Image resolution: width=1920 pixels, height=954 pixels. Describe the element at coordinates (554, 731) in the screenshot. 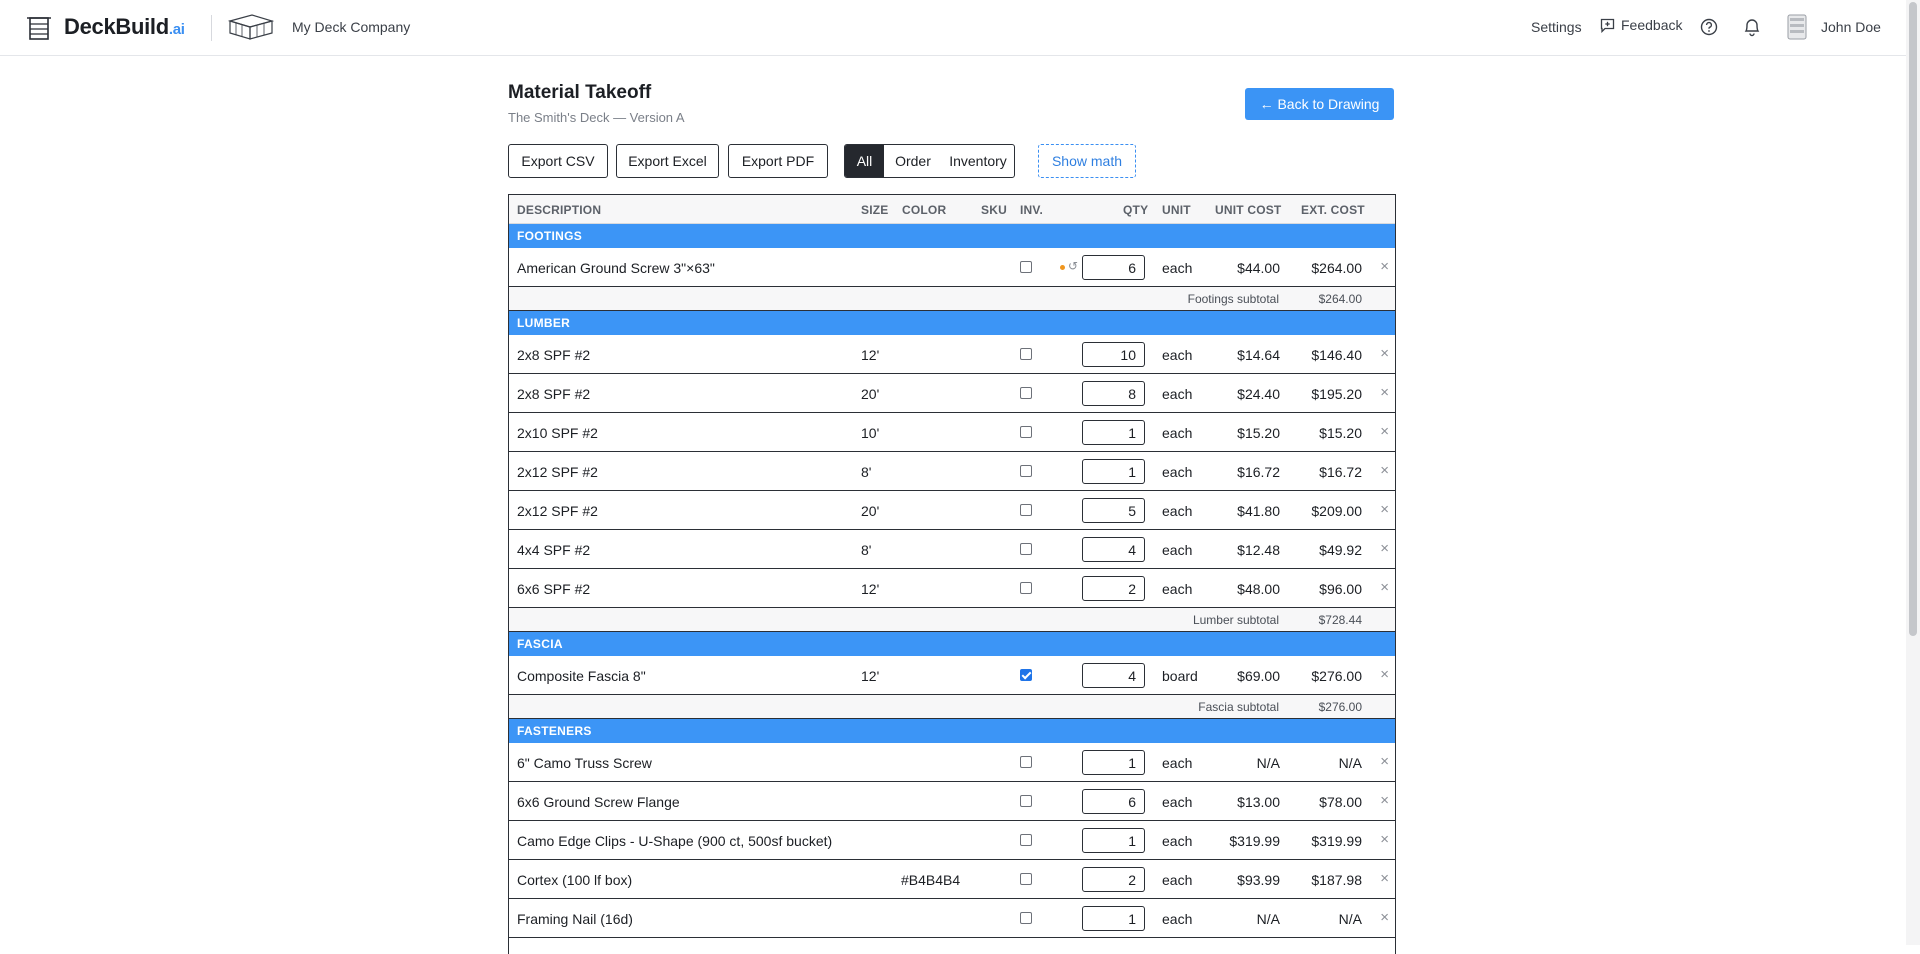

I see `category-label: FASTENERS` at that location.